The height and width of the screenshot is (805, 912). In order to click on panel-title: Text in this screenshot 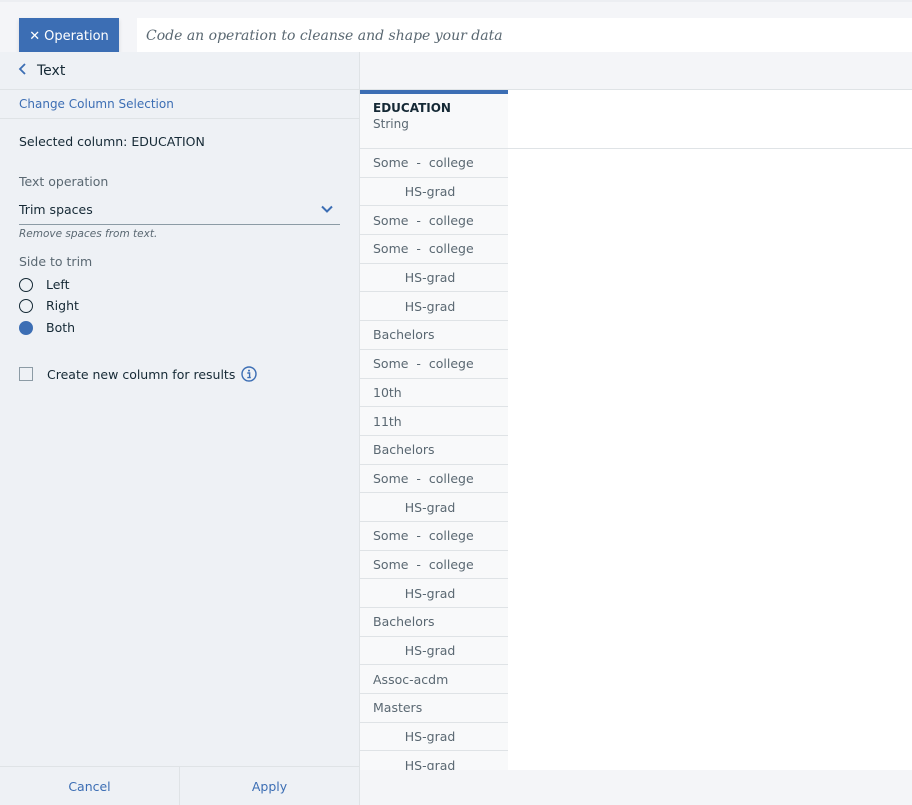, I will do `click(51, 70)`.